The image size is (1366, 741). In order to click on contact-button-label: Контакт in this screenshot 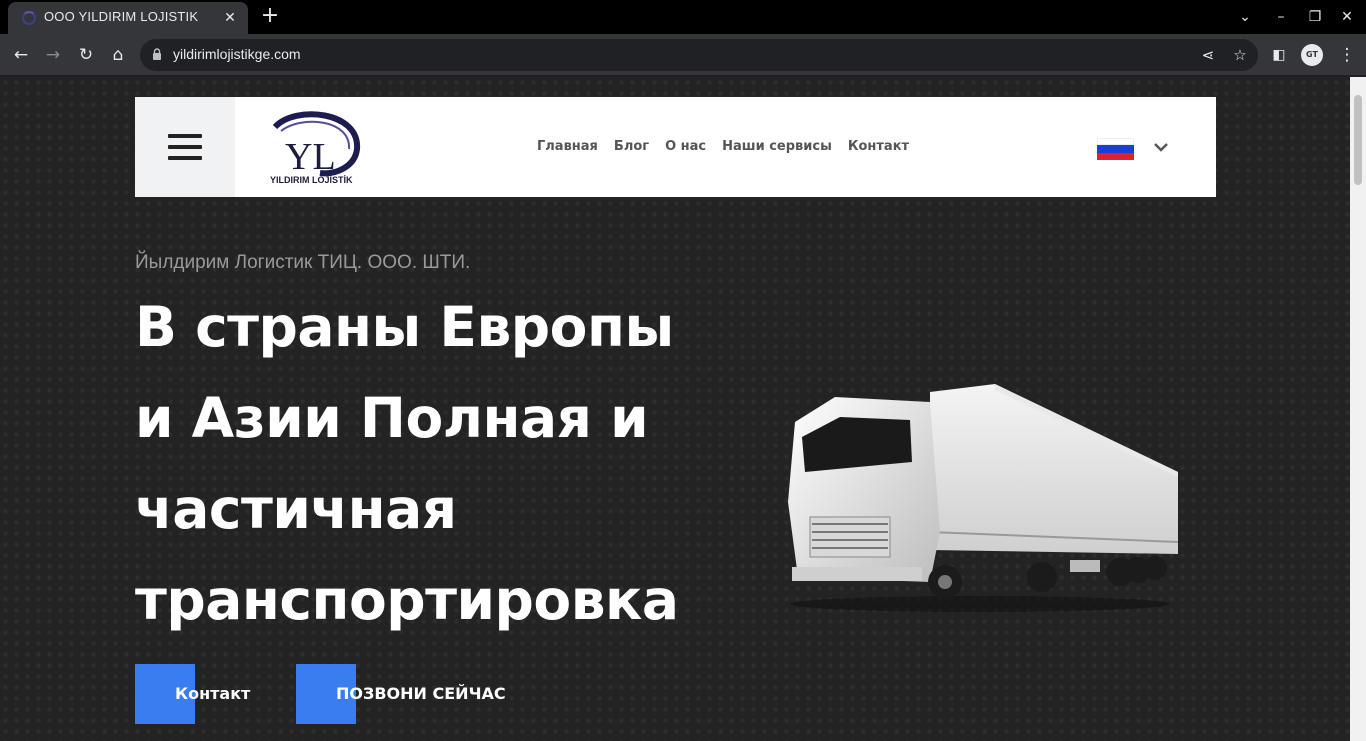, I will do `click(213, 693)`.